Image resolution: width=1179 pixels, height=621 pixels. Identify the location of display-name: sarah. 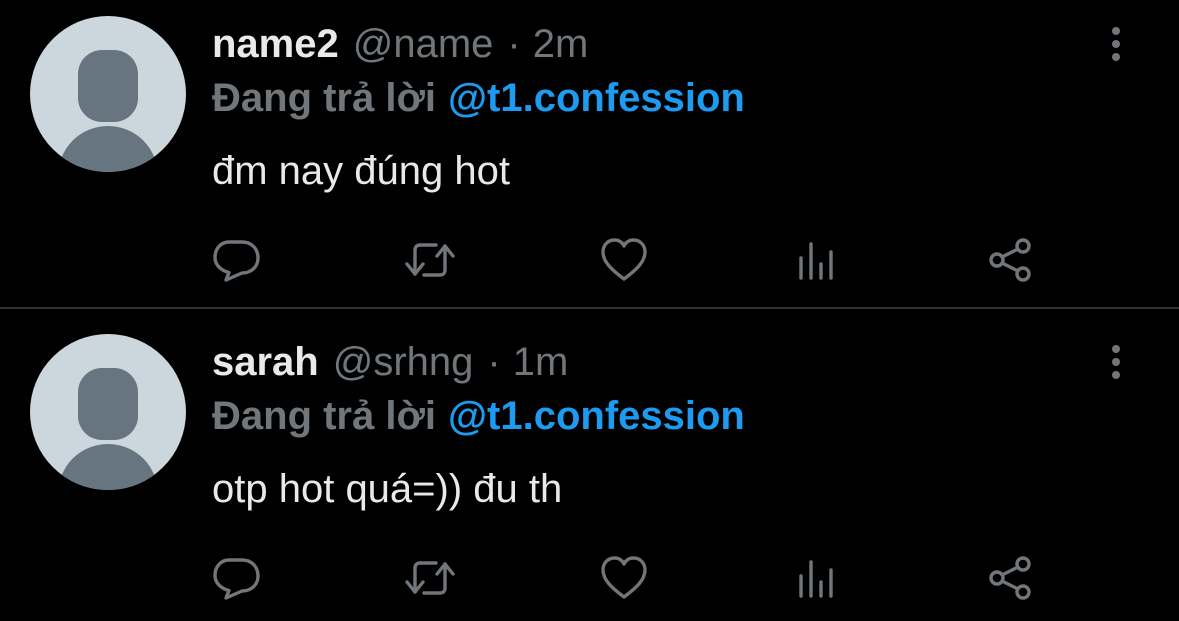
(265, 362).